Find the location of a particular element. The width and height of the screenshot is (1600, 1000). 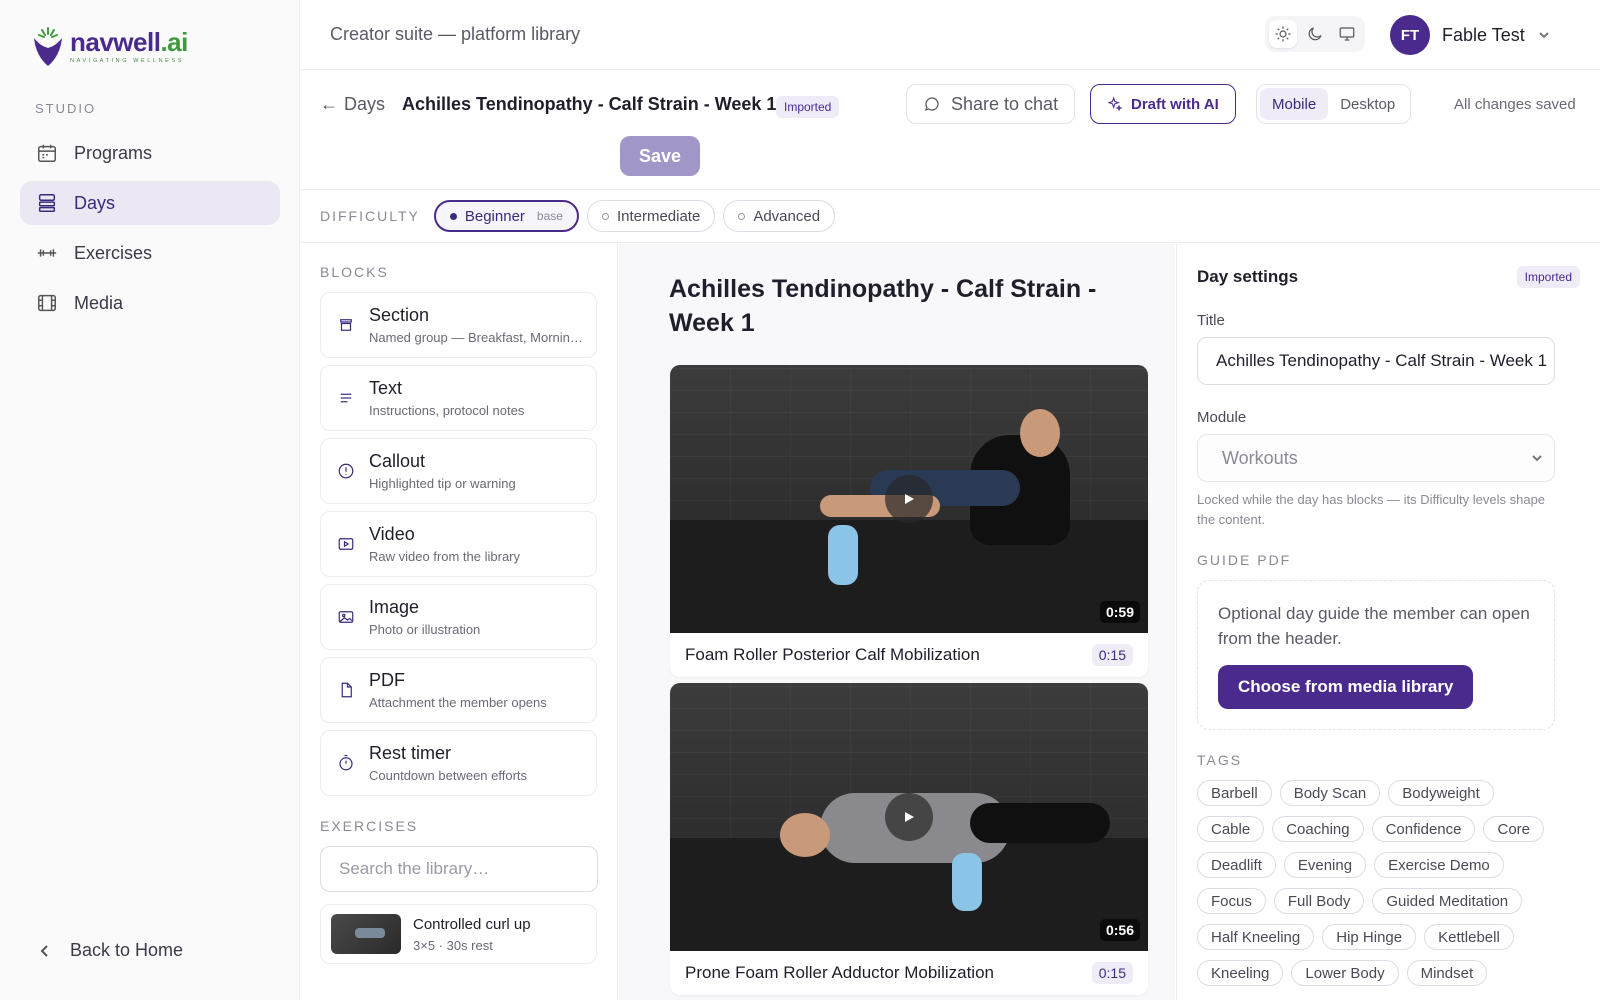

tag-chip: Cable is located at coordinates (1231, 829).